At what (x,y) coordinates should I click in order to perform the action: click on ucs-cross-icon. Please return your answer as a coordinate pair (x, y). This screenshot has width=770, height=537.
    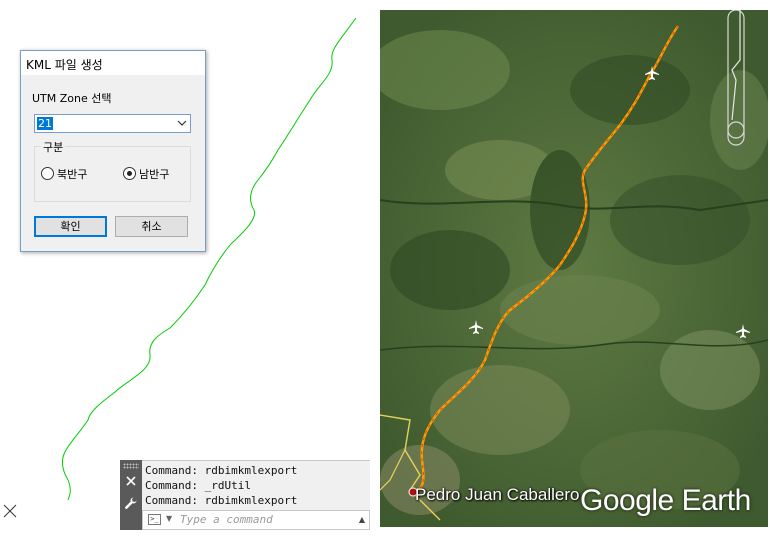
    Looking at the image, I should click on (10, 511).